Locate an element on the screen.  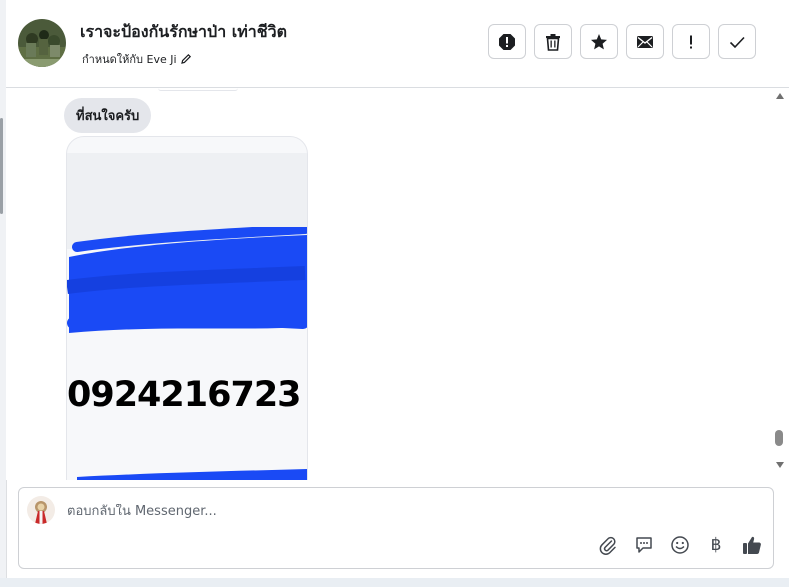
conversation-actions is located at coordinates (622, 41).